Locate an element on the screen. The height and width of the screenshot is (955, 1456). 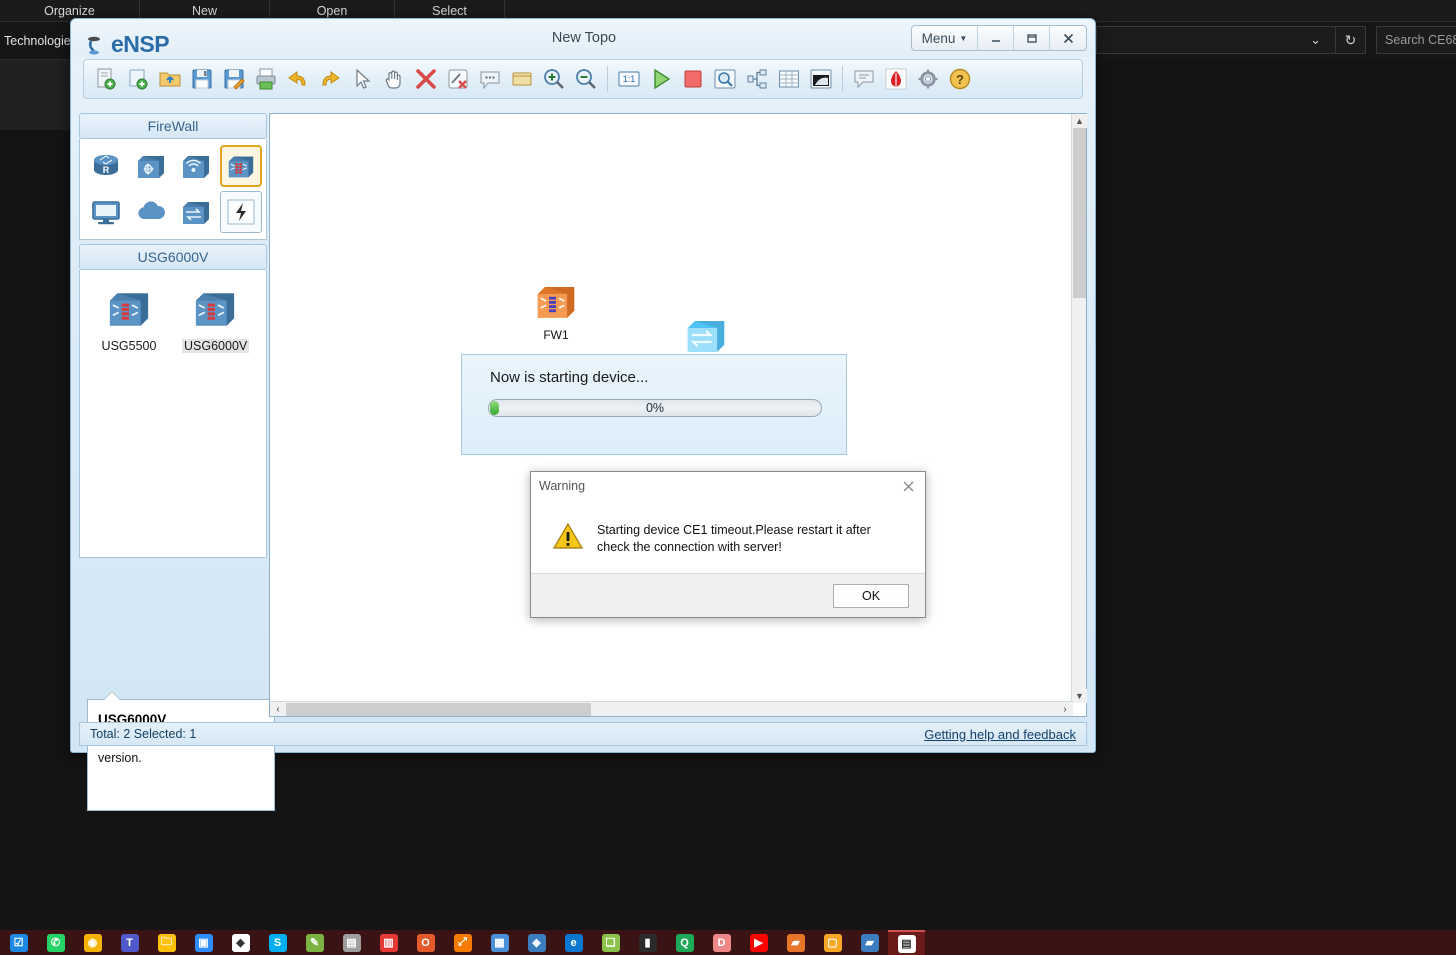
taskbar-item-squares-glyph: ▰ is located at coordinates (795, 942).